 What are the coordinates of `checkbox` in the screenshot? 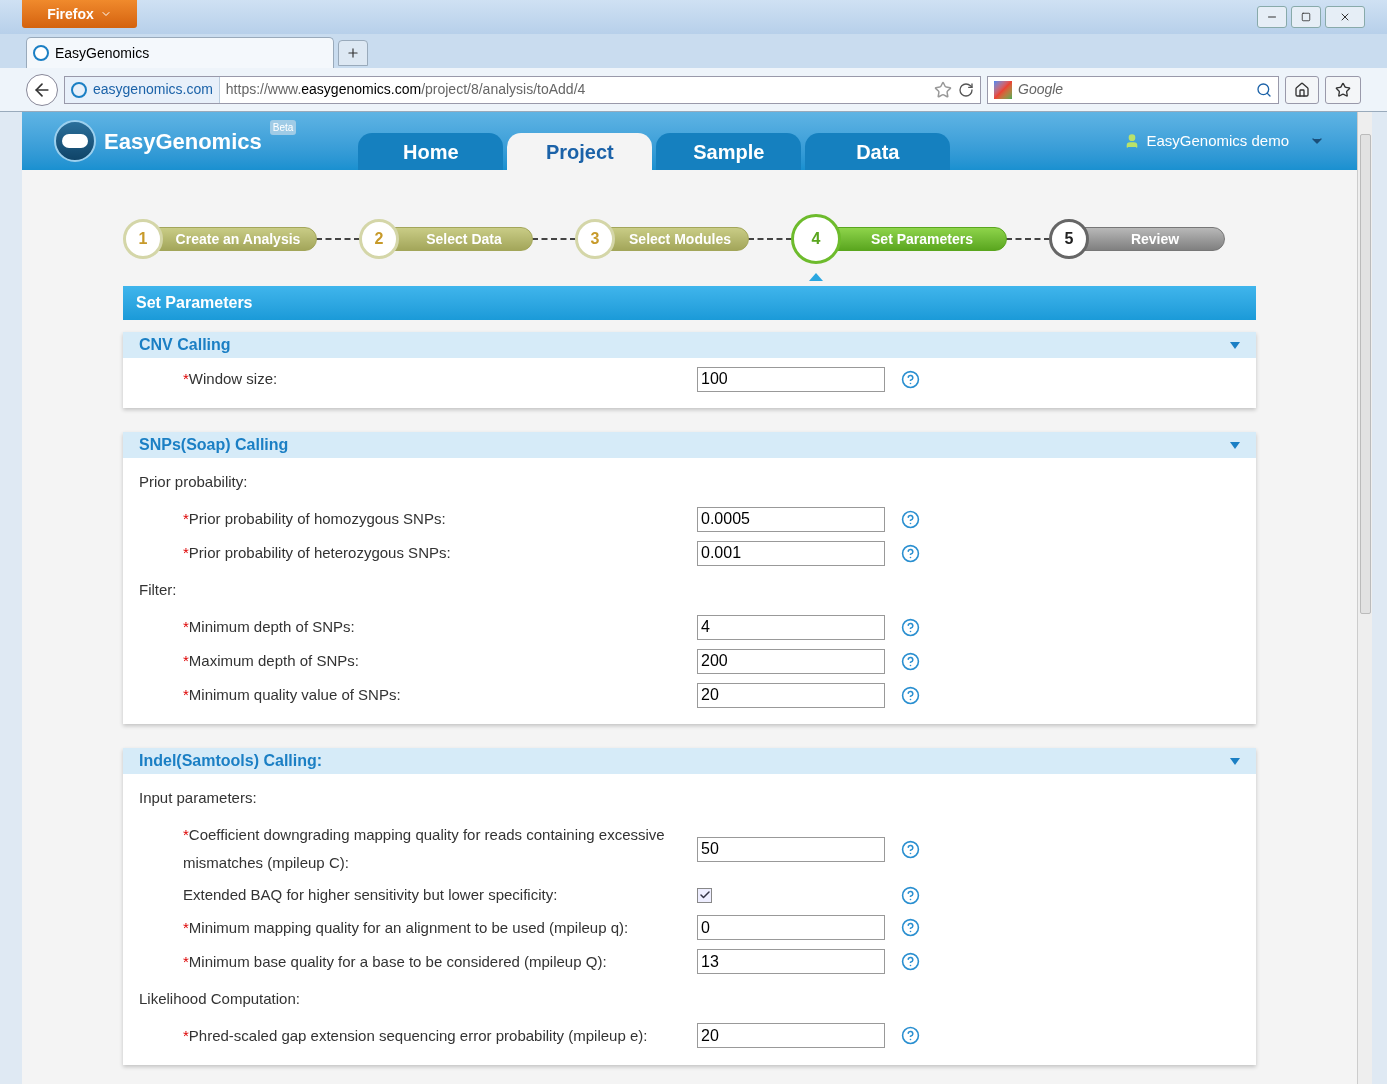 It's located at (704, 895).